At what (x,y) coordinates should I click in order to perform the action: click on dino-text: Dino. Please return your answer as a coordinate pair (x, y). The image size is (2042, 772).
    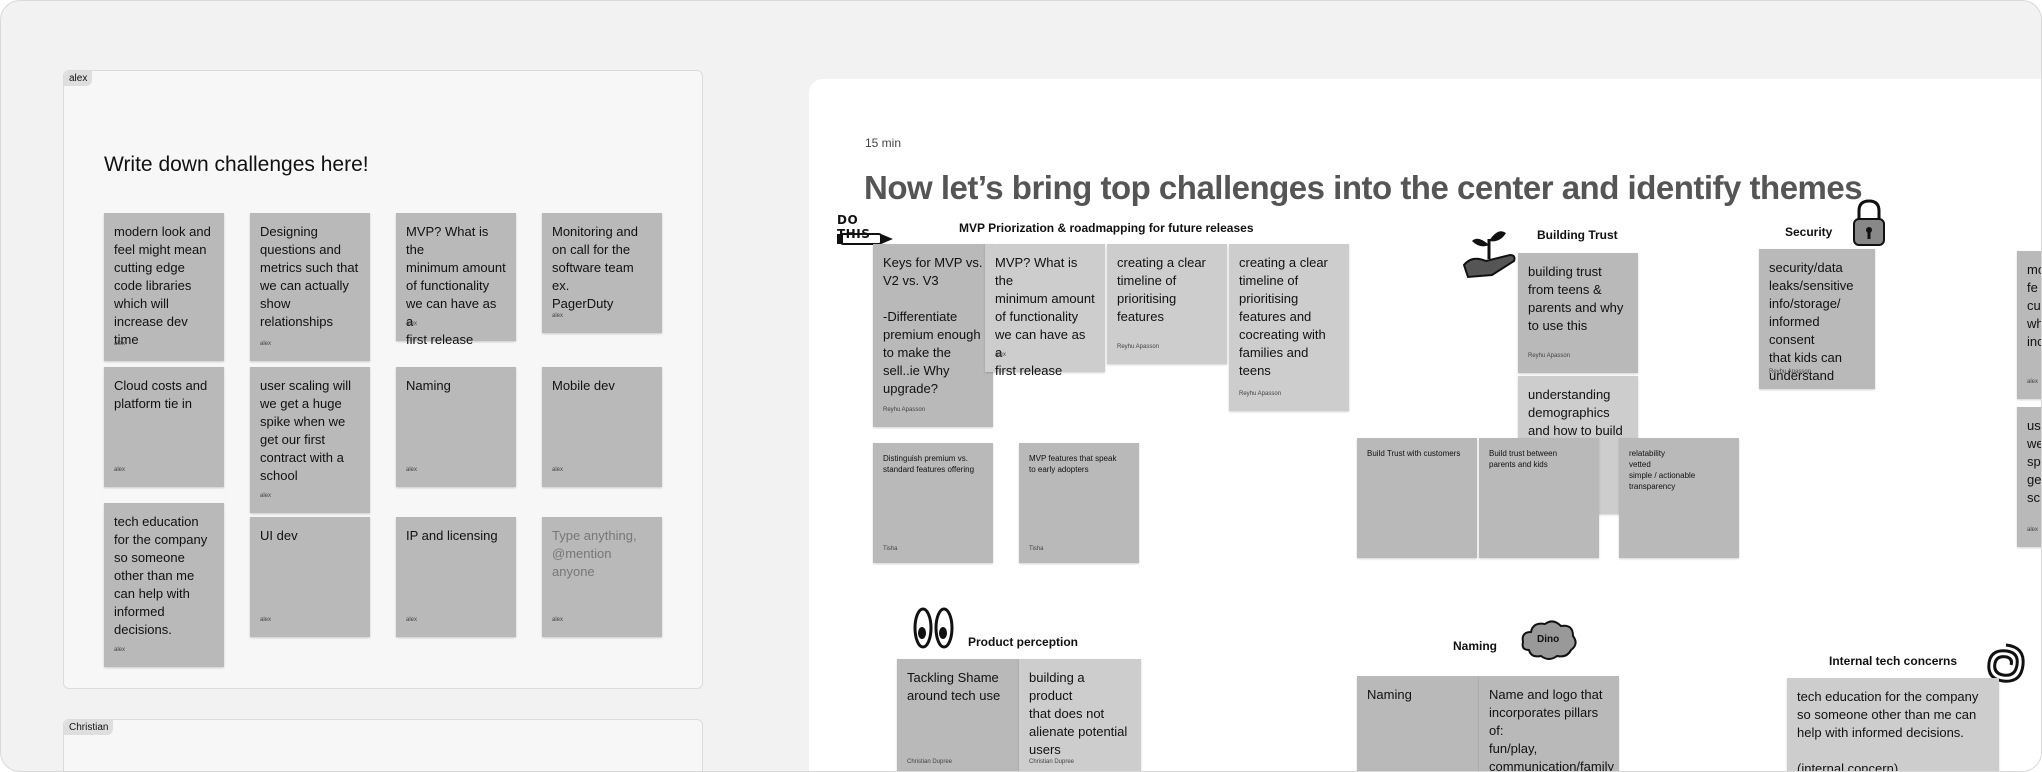
    Looking at the image, I should click on (1548, 639).